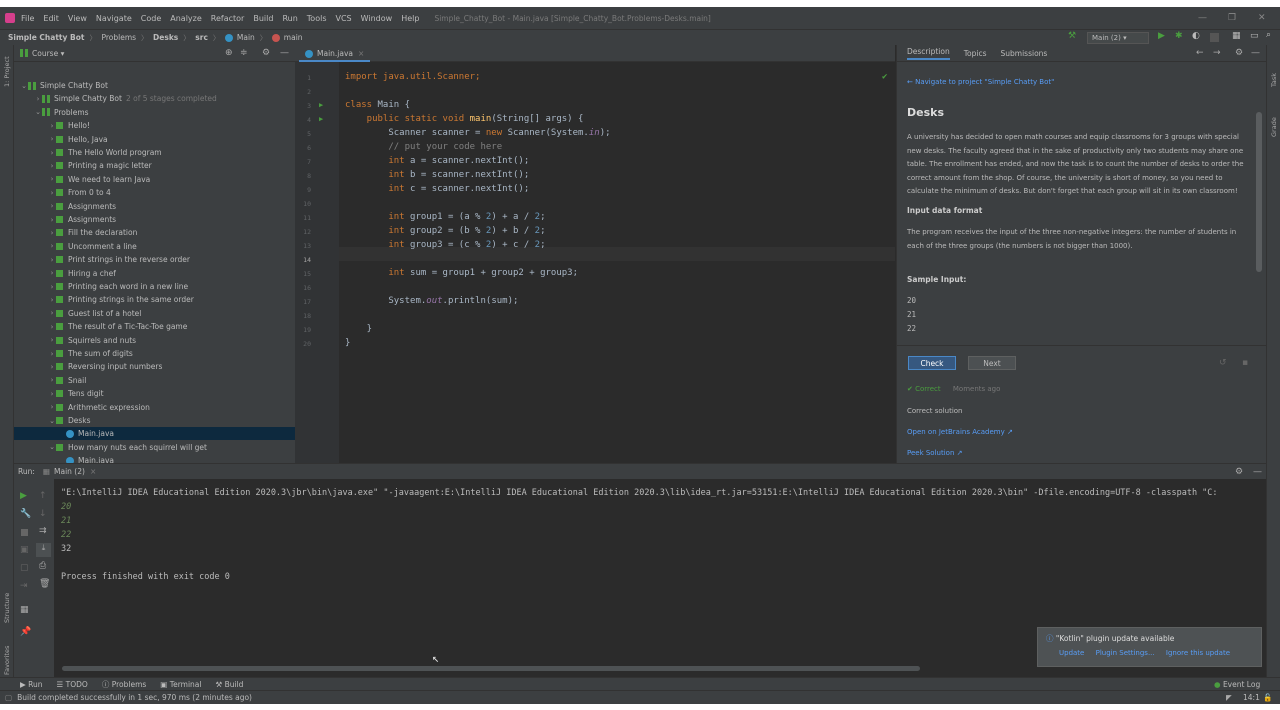 This screenshot has height=710, width=1280. I want to click on tool-todo: ☰ TODO, so click(72, 684).